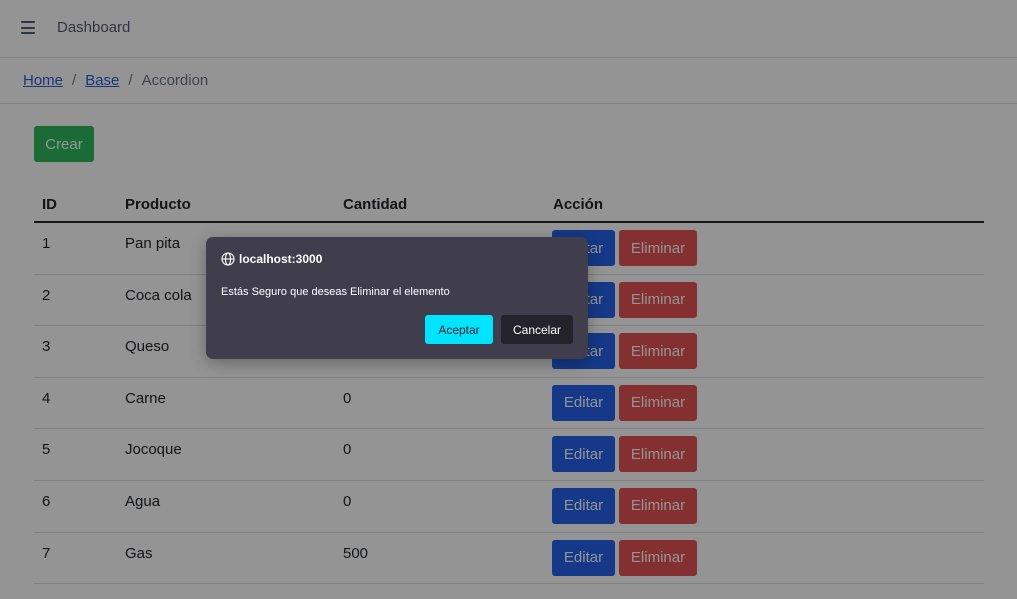  Describe the element at coordinates (228, 259) in the screenshot. I see `globe-icon` at that location.